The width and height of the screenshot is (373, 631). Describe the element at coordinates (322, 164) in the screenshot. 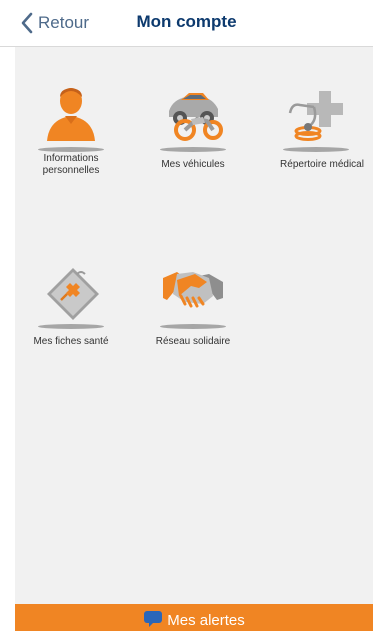

I see `tile-label: Répertoire médical` at that location.